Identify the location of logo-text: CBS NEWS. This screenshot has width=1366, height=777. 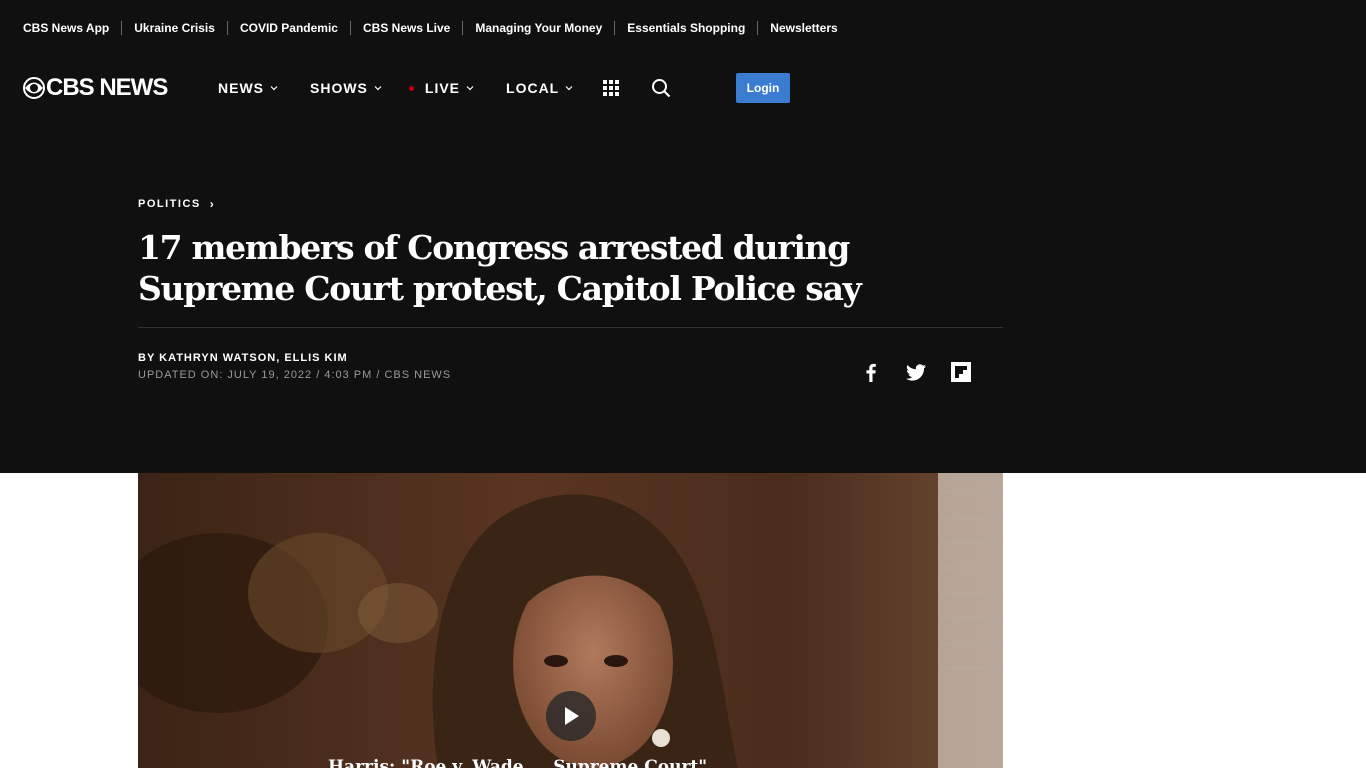
(107, 87).